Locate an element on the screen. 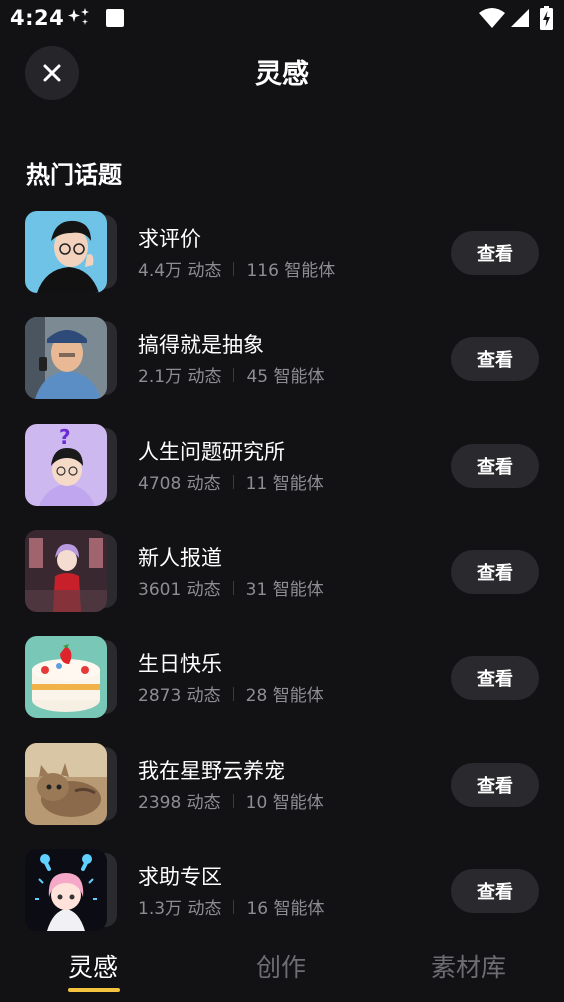 Image resolution: width=564 pixels, height=1002 pixels. topic-meta: 1.3万 动态 16 智能体 is located at coordinates (231, 906).